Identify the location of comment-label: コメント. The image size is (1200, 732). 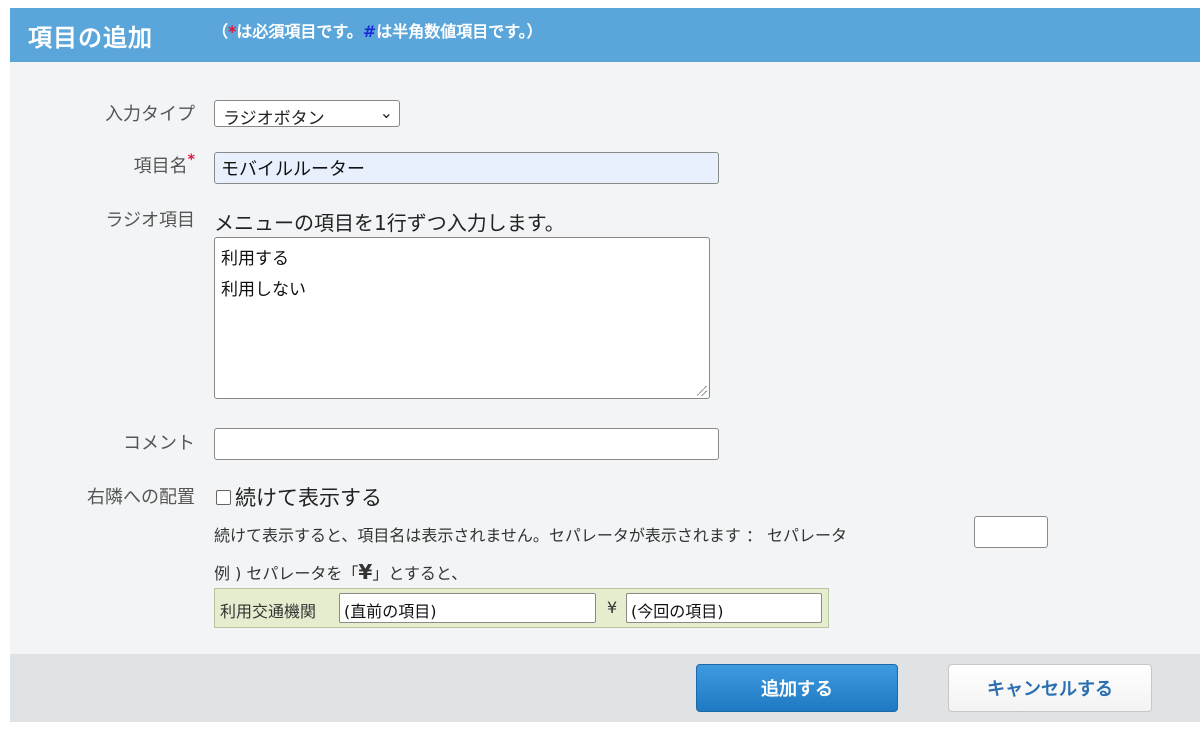
(159, 443).